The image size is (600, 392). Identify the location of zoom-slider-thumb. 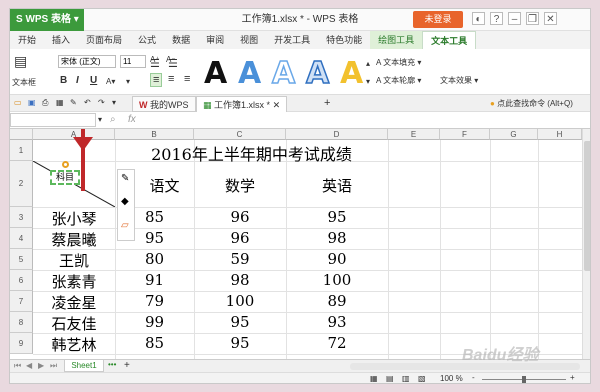
(524, 379).